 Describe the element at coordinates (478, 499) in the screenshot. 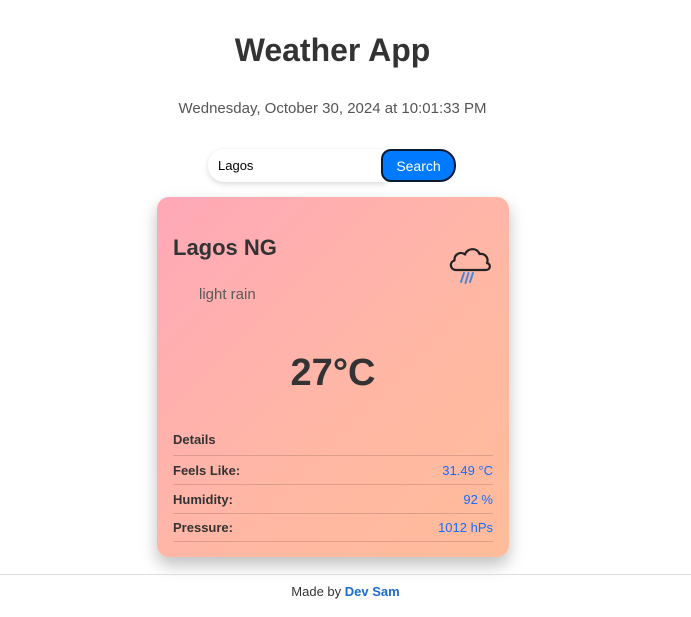

I see `humidity-value: 92 %` at that location.